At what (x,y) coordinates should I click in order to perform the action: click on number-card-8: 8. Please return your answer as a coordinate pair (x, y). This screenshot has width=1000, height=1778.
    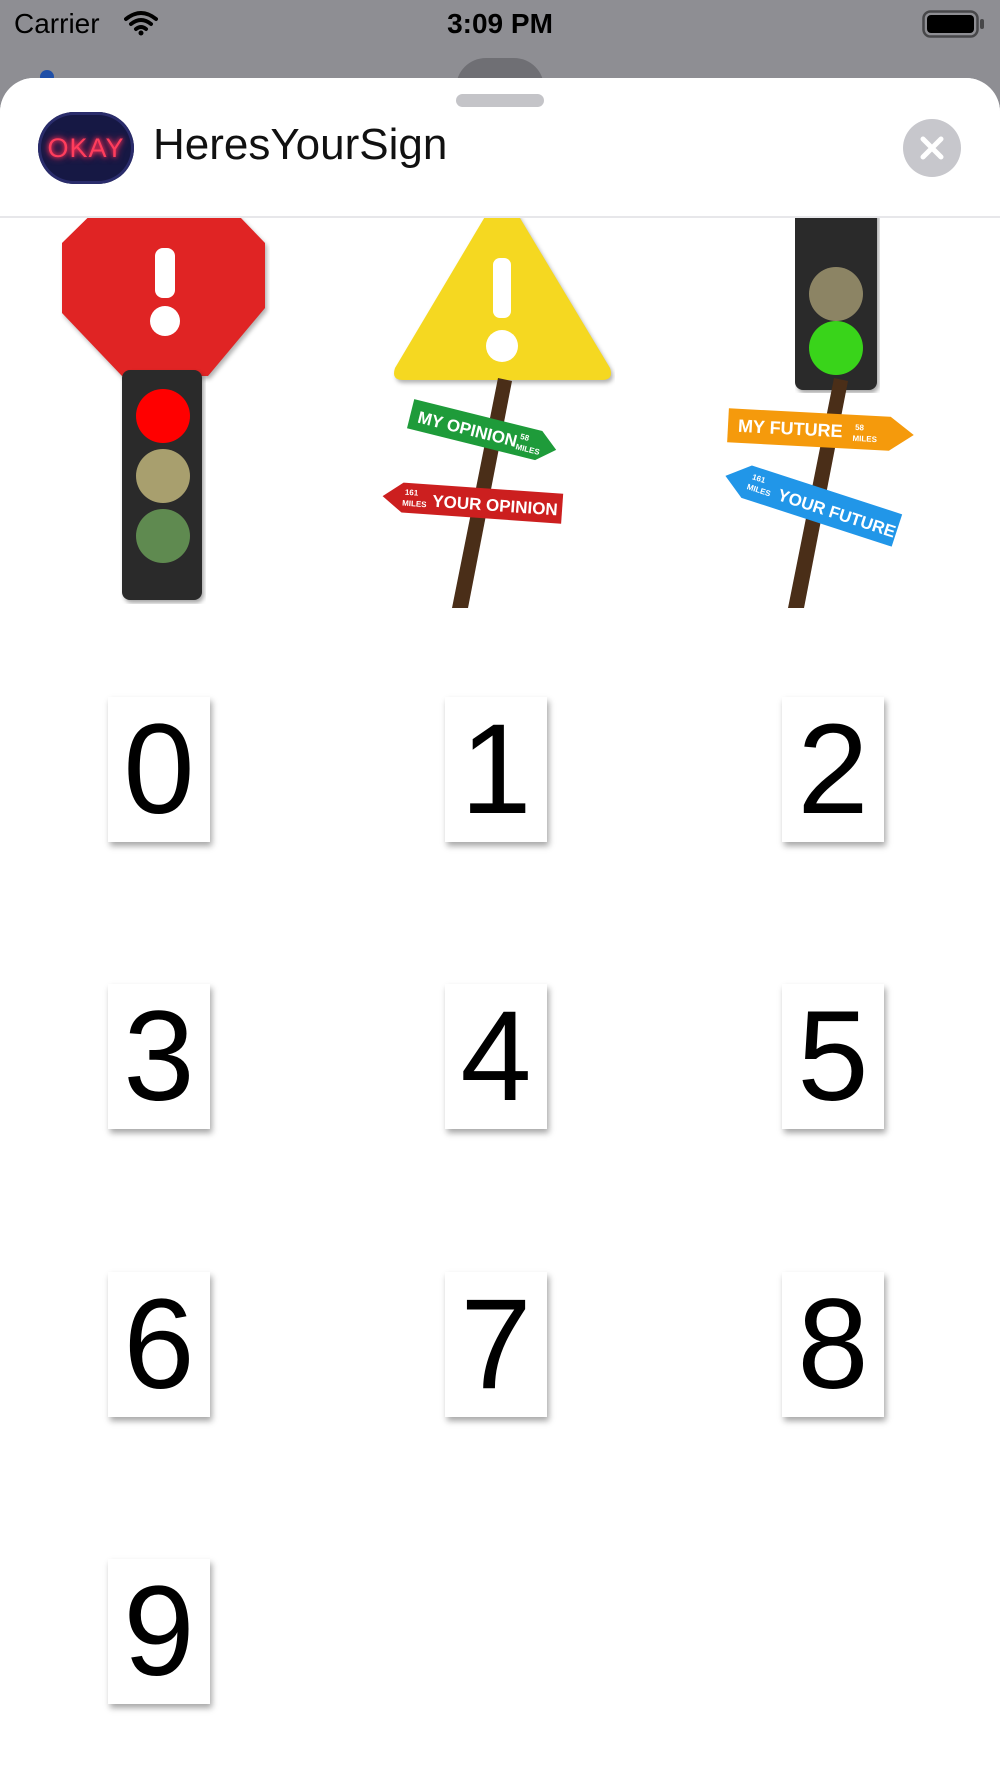
    Looking at the image, I should click on (833, 1344).